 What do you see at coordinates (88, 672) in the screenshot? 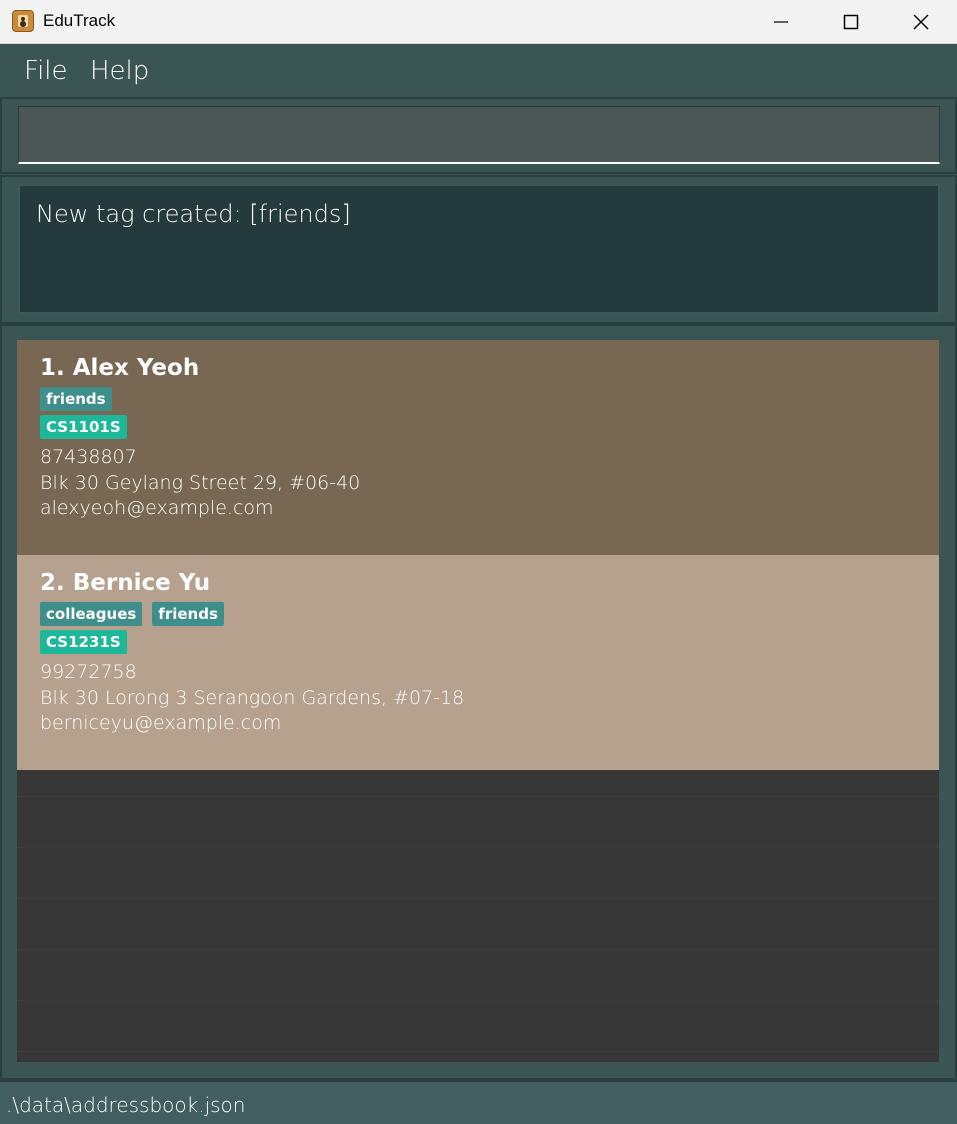
I see `person-phone: 99272758` at bounding box center [88, 672].